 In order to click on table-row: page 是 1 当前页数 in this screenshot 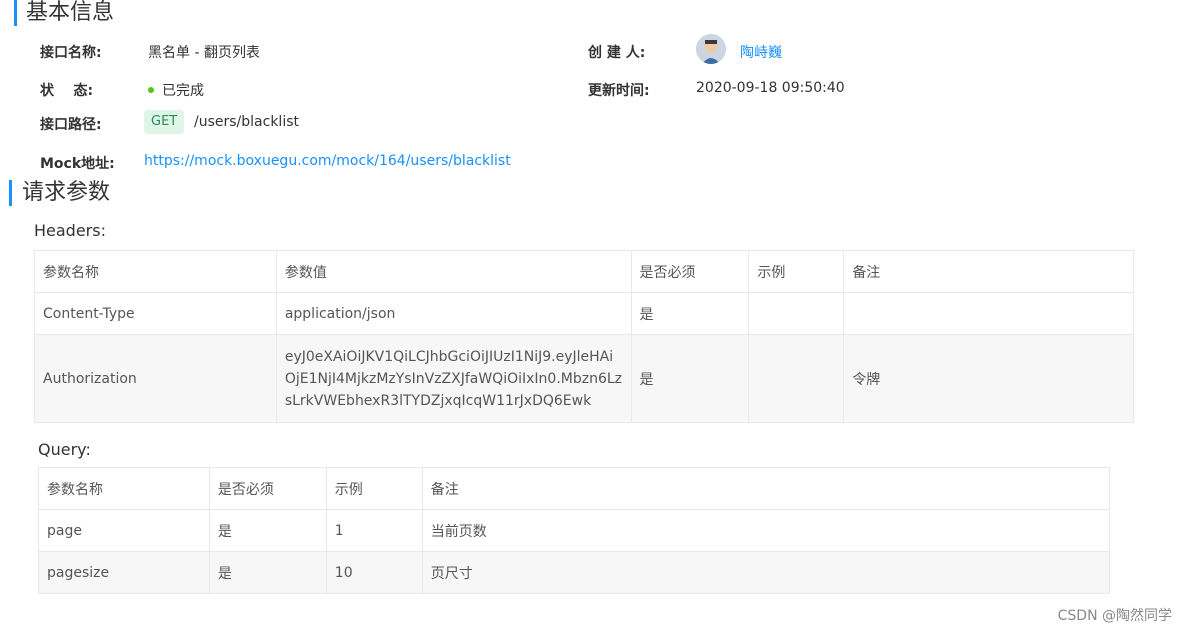, I will do `click(574, 530)`.